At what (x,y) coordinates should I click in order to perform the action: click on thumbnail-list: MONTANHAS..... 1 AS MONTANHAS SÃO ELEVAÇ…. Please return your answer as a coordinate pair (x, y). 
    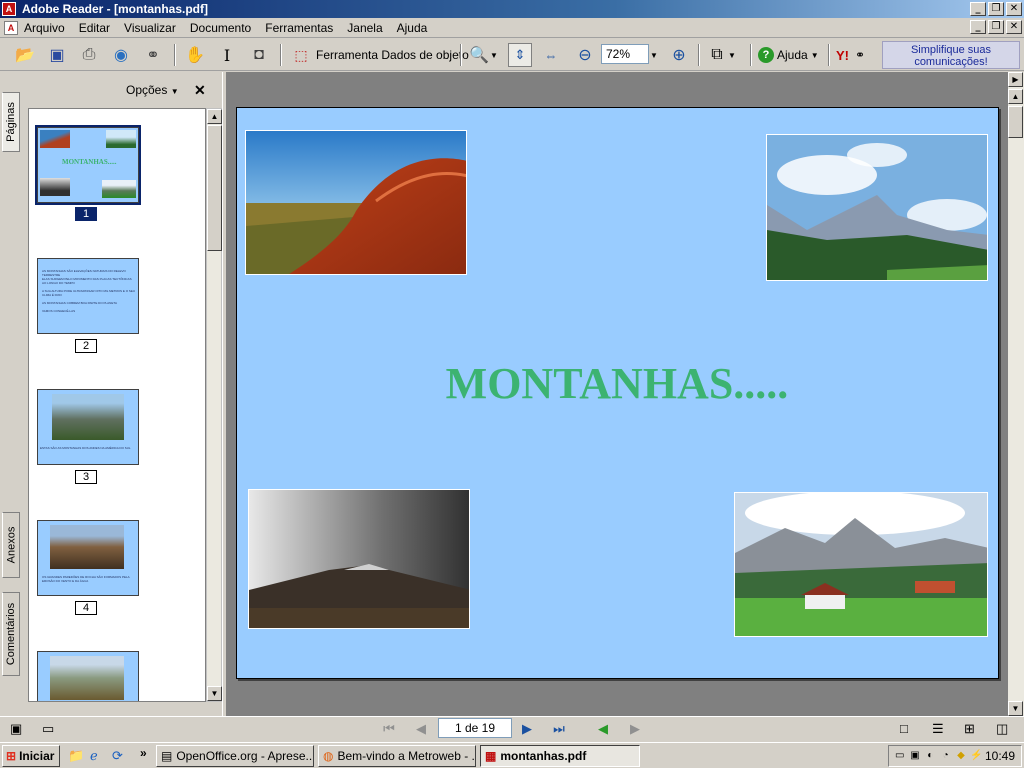
    Looking at the image, I should click on (117, 405).